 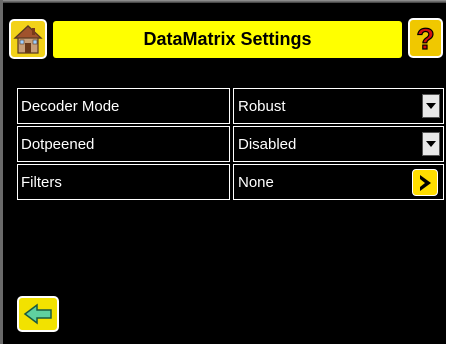 I want to click on decoder-mode-value: Robust, so click(x=262, y=106).